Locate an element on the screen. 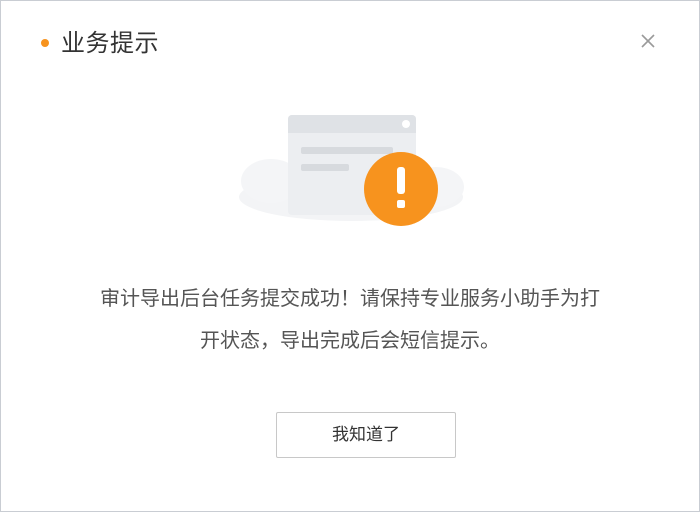 The width and height of the screenshot is (700, 512). title-dot-icon is located at coordinates (45, 43).